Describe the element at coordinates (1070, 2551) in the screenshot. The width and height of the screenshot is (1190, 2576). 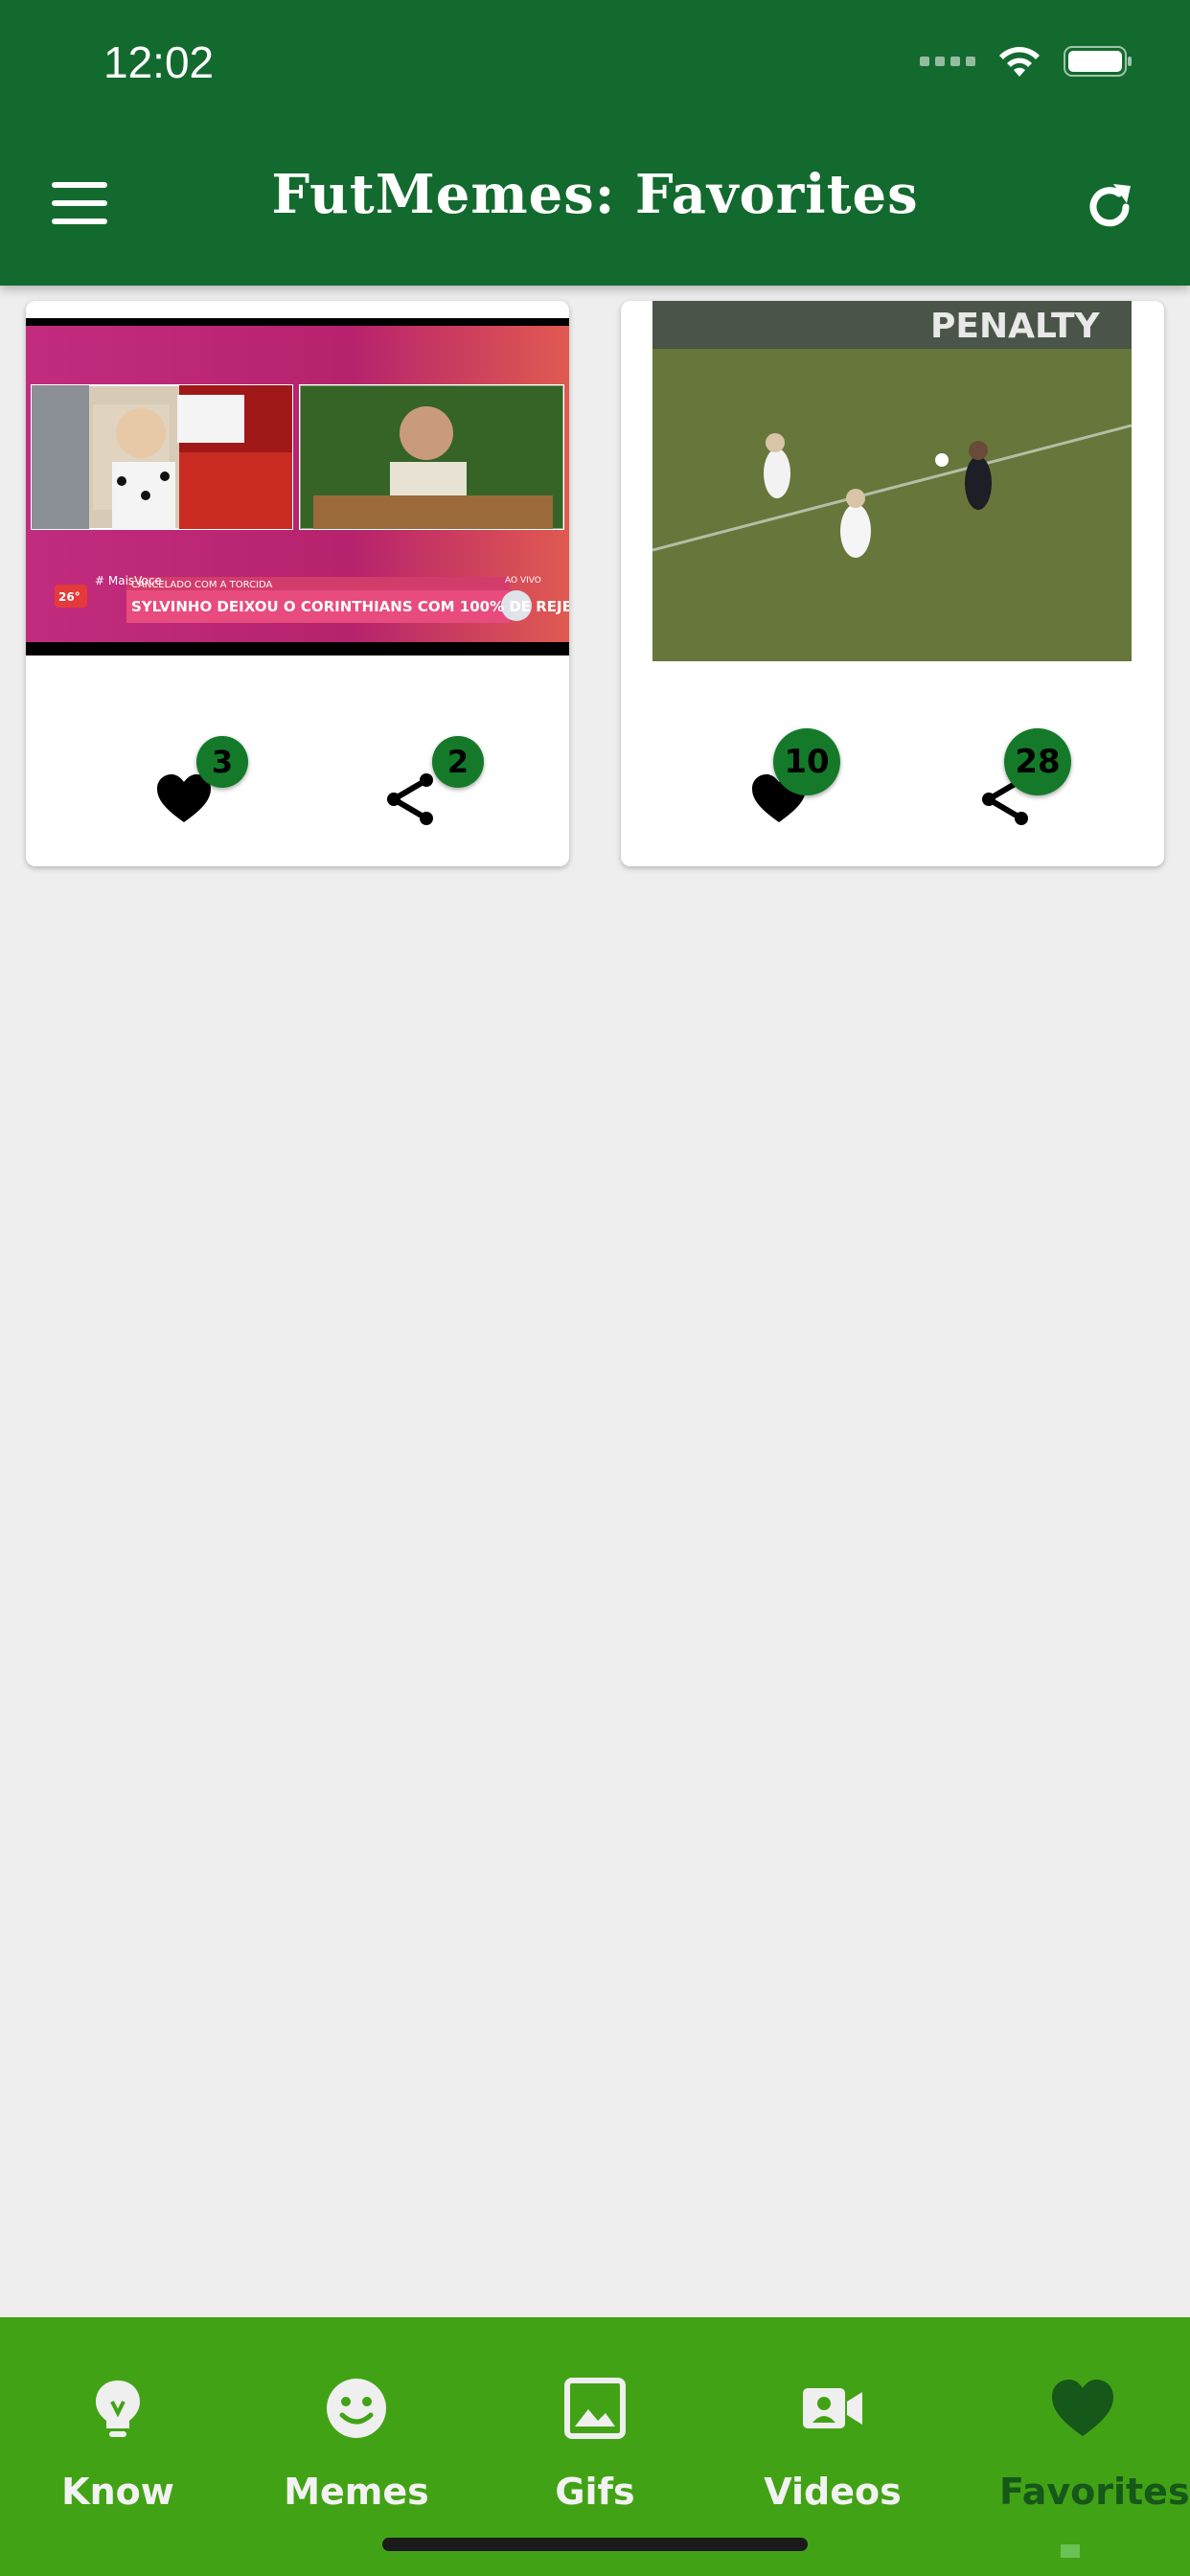
I see `active-indicator` at that location.